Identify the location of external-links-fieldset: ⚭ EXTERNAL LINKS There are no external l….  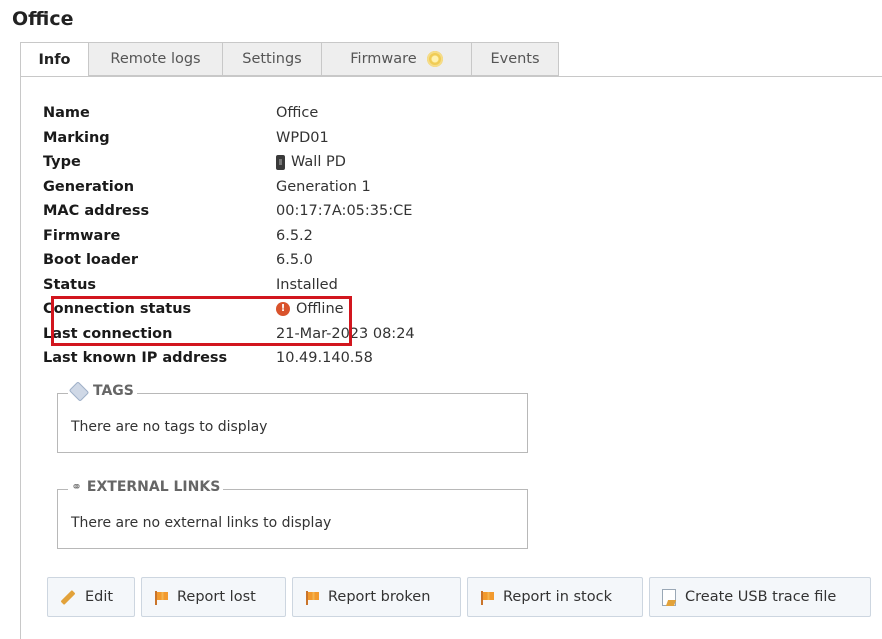
(292, 514).